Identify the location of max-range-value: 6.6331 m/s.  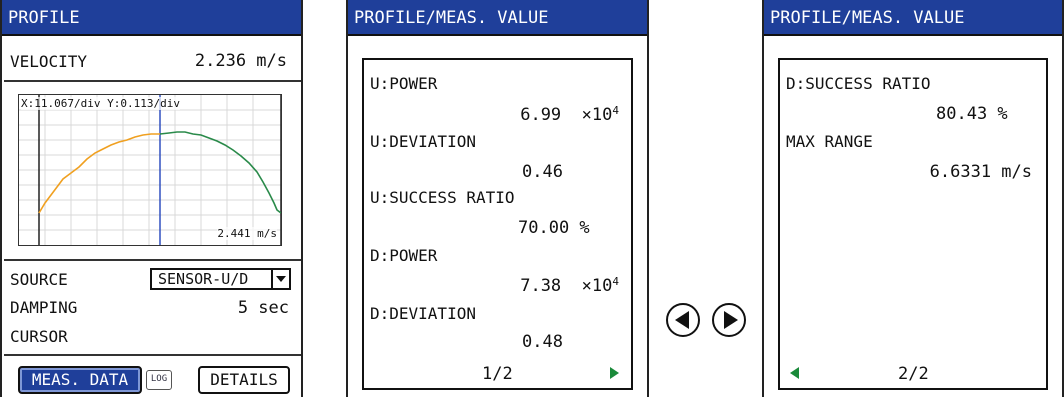
(980, 172).